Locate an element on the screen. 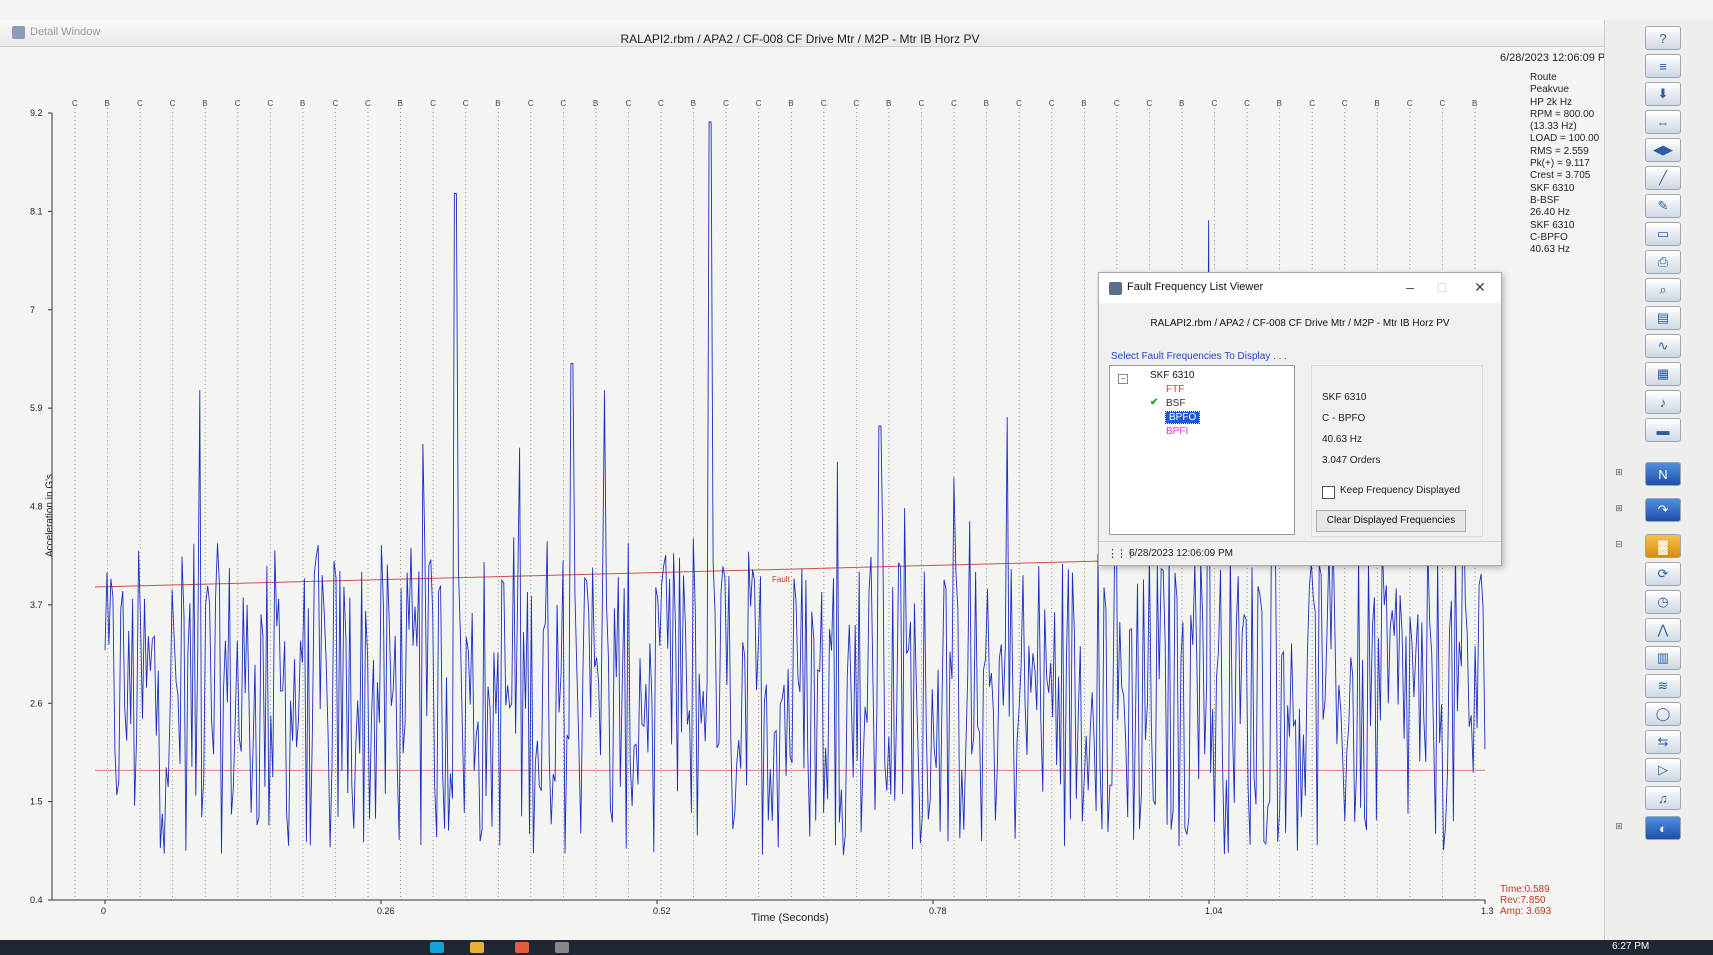 This screenshot has height=955, width=1713. color-icon: ◐ is located at coordinates (1663, 828).